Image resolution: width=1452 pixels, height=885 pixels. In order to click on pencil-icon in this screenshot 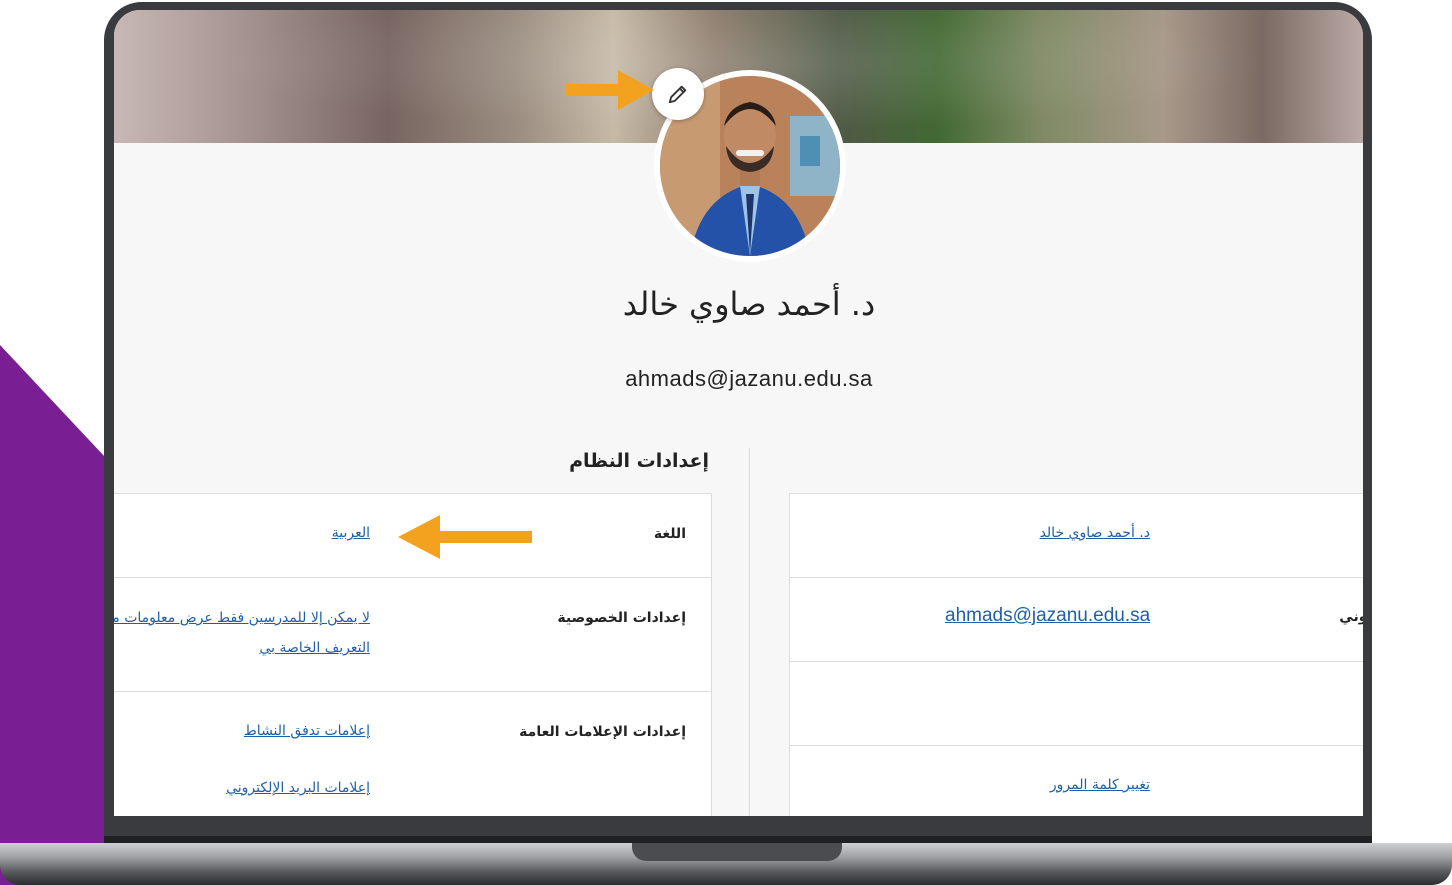, I will do `click(677, 94)`.